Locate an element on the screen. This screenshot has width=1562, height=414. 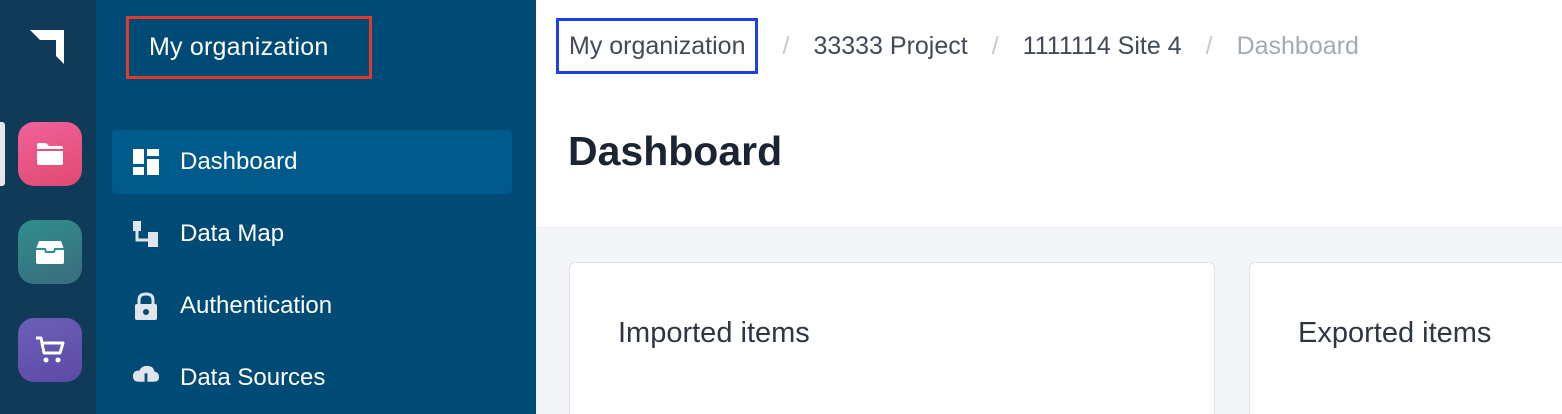
app-marketplace-button is located at coordinates (50, 350).